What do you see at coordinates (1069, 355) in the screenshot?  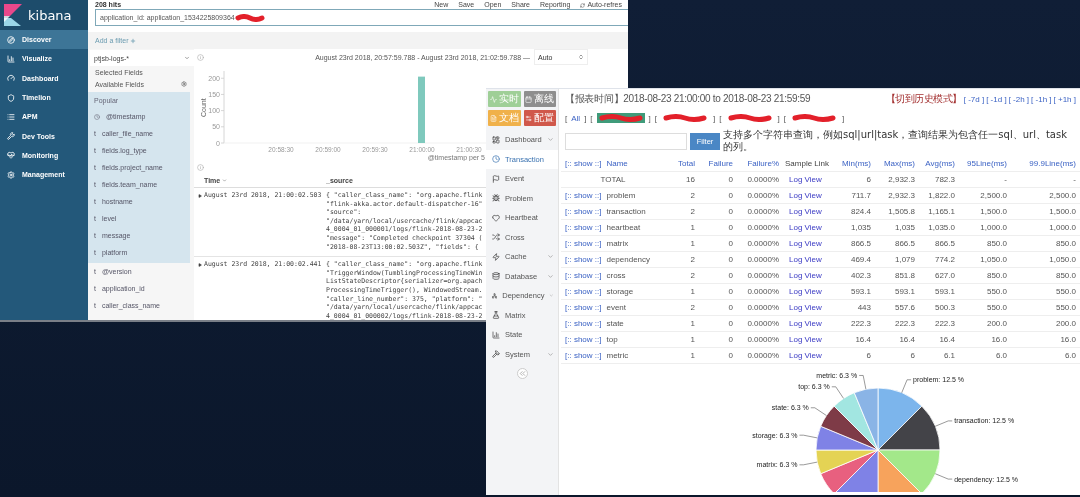 I see `table-cell-text: 6.0` at bounding box center [1069, 355].